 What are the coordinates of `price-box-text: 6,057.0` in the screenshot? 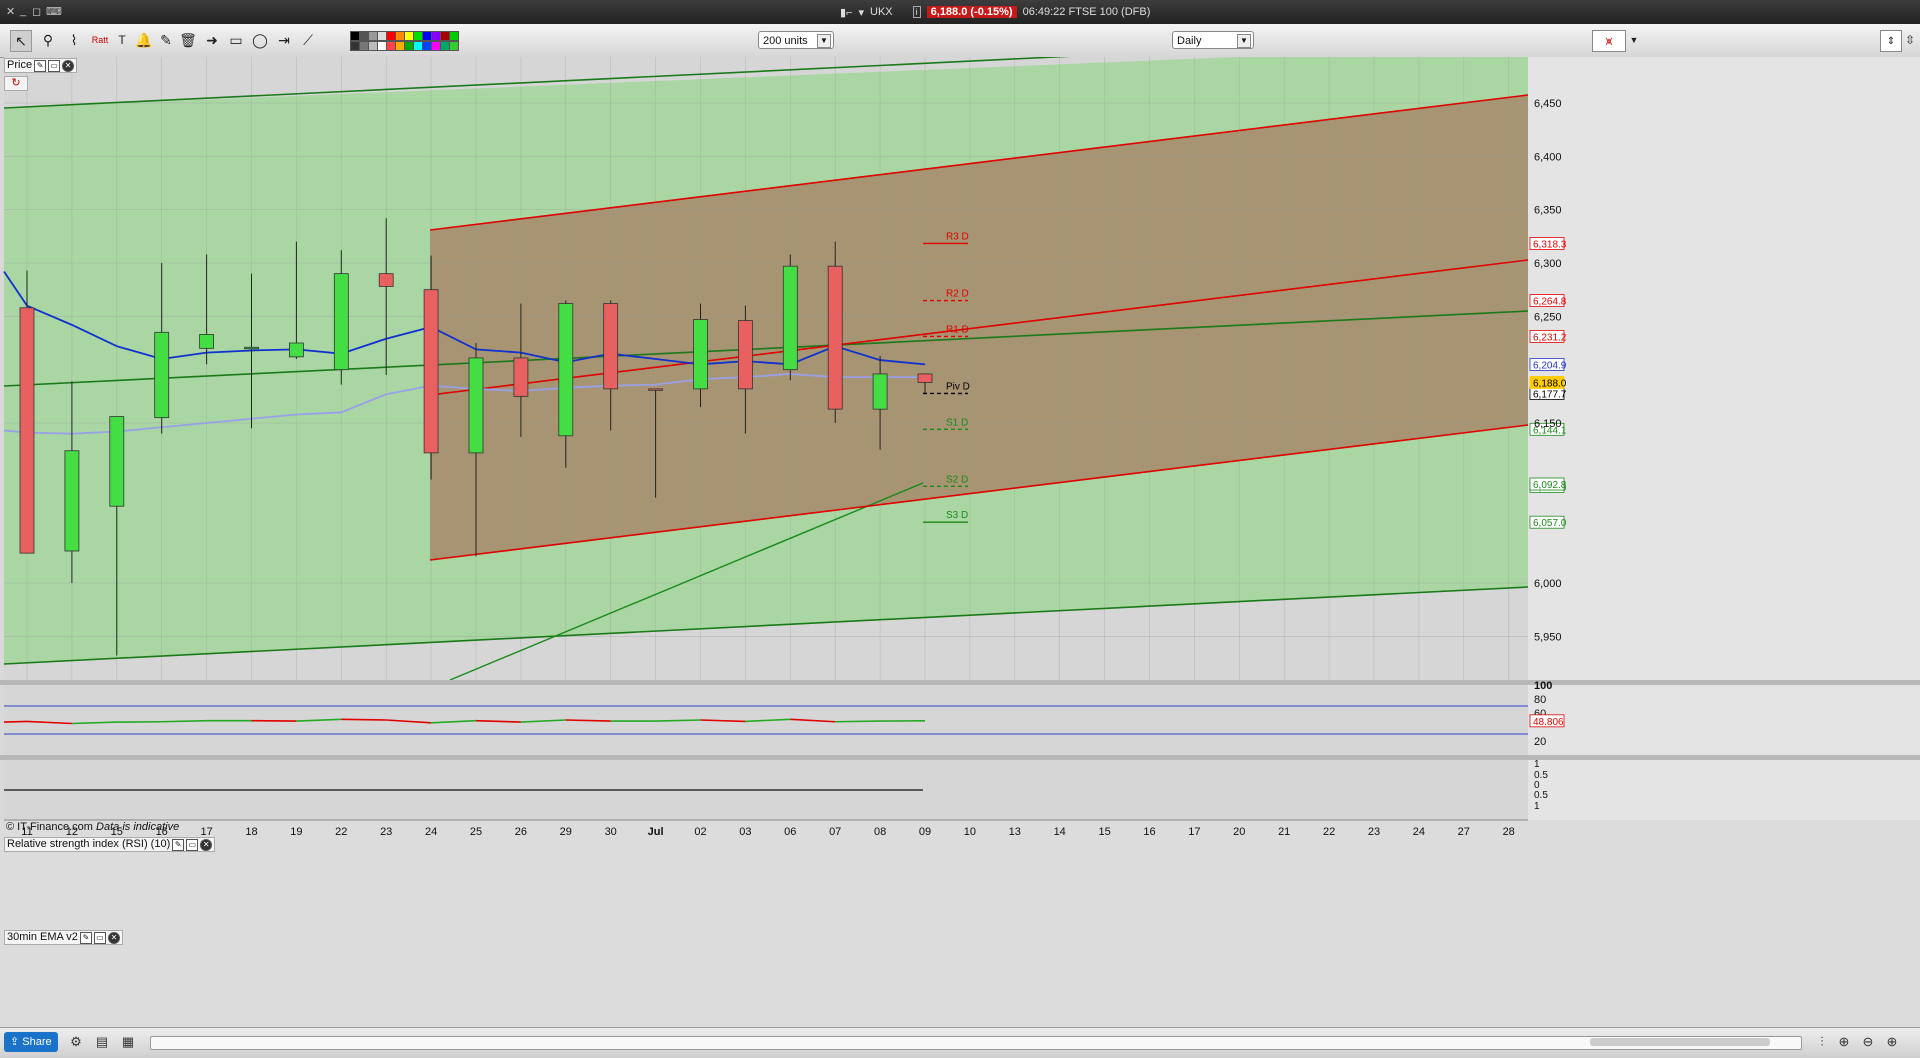 It's located at (1550, 523).